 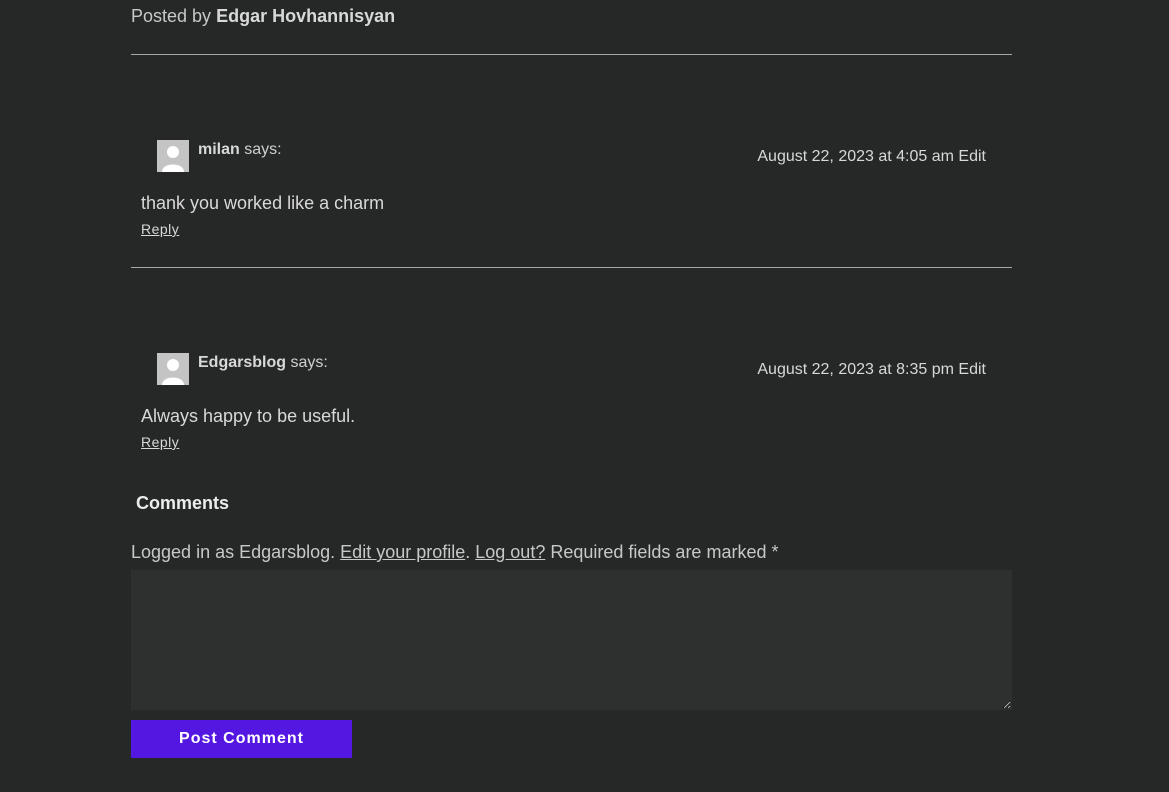 I want to click on comment-date-link: August 22, 2023 at 4:05 am, so click(x=855, y=156).